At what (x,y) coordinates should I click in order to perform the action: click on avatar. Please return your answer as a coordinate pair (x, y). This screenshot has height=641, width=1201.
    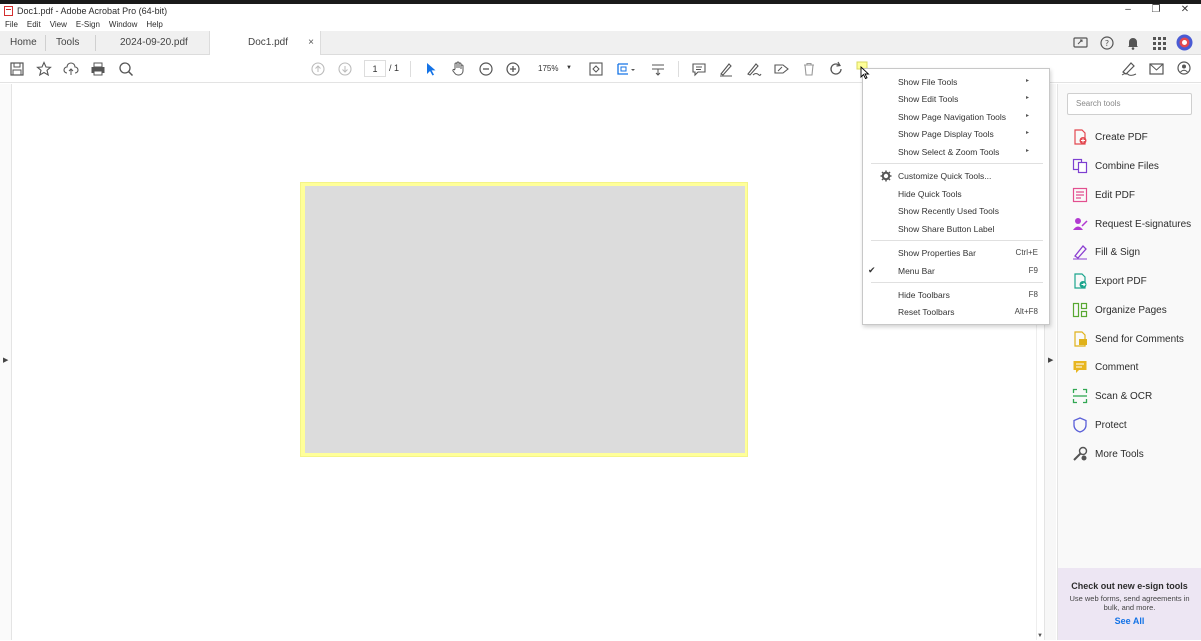
    Looking at the image, I should click on (1184, 42).